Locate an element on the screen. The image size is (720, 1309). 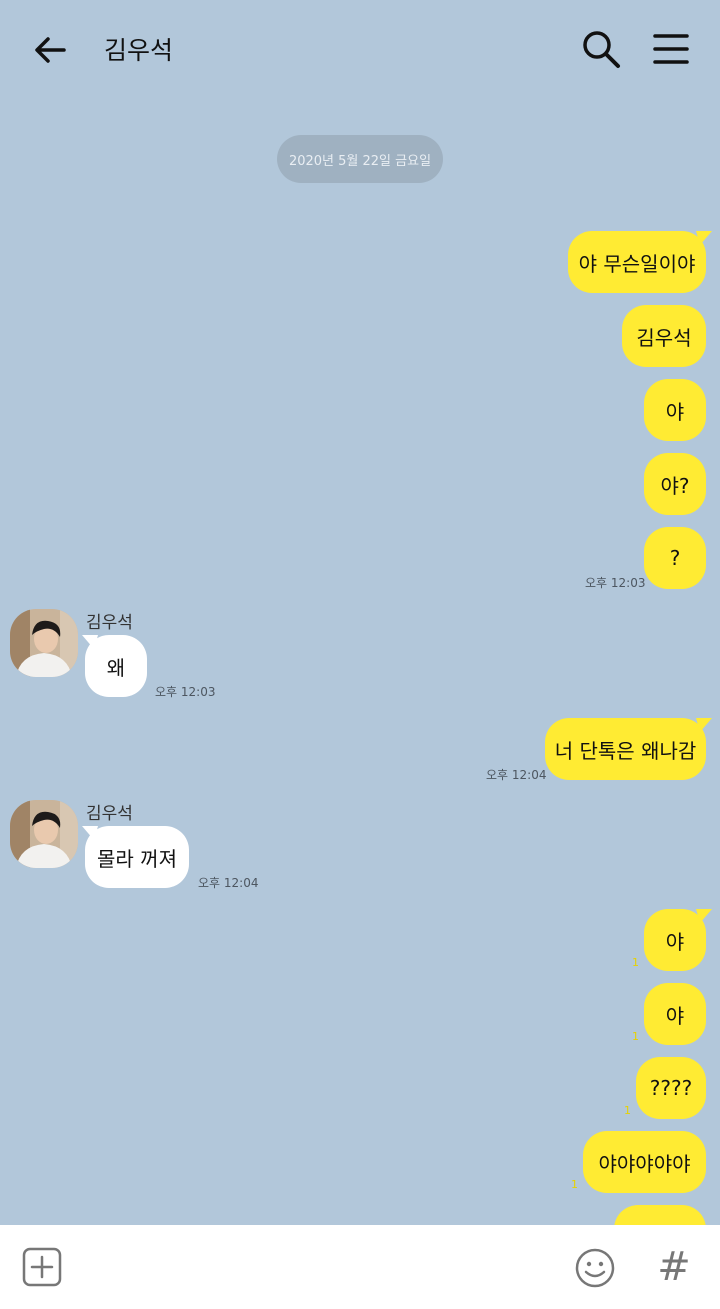
other-message-bubble: 왜 is located at coordinates (116, 666).